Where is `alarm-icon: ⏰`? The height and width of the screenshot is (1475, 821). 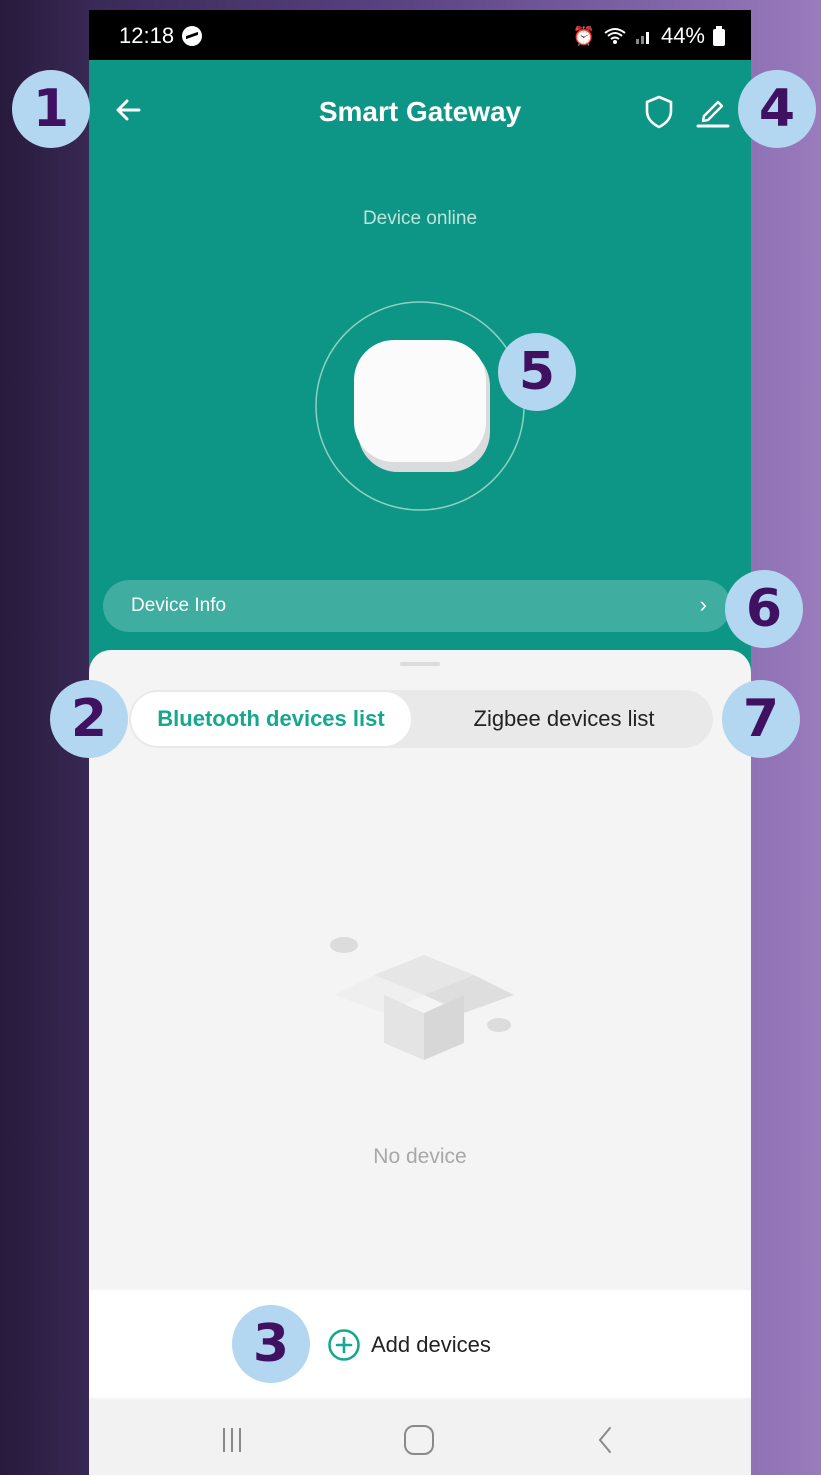
alarm-icon: ⏰ is located at coordinates (583, 35).